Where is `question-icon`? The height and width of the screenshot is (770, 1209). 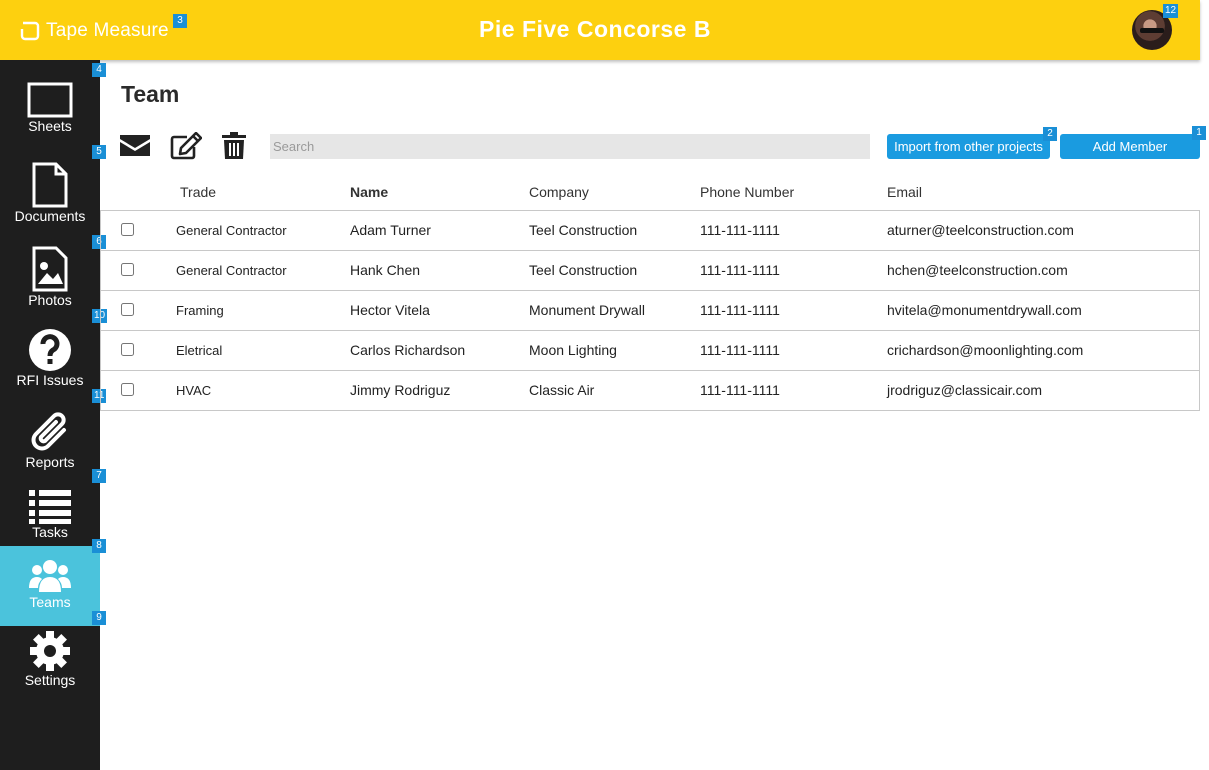
question-icon is located at coordinates (50, 350).